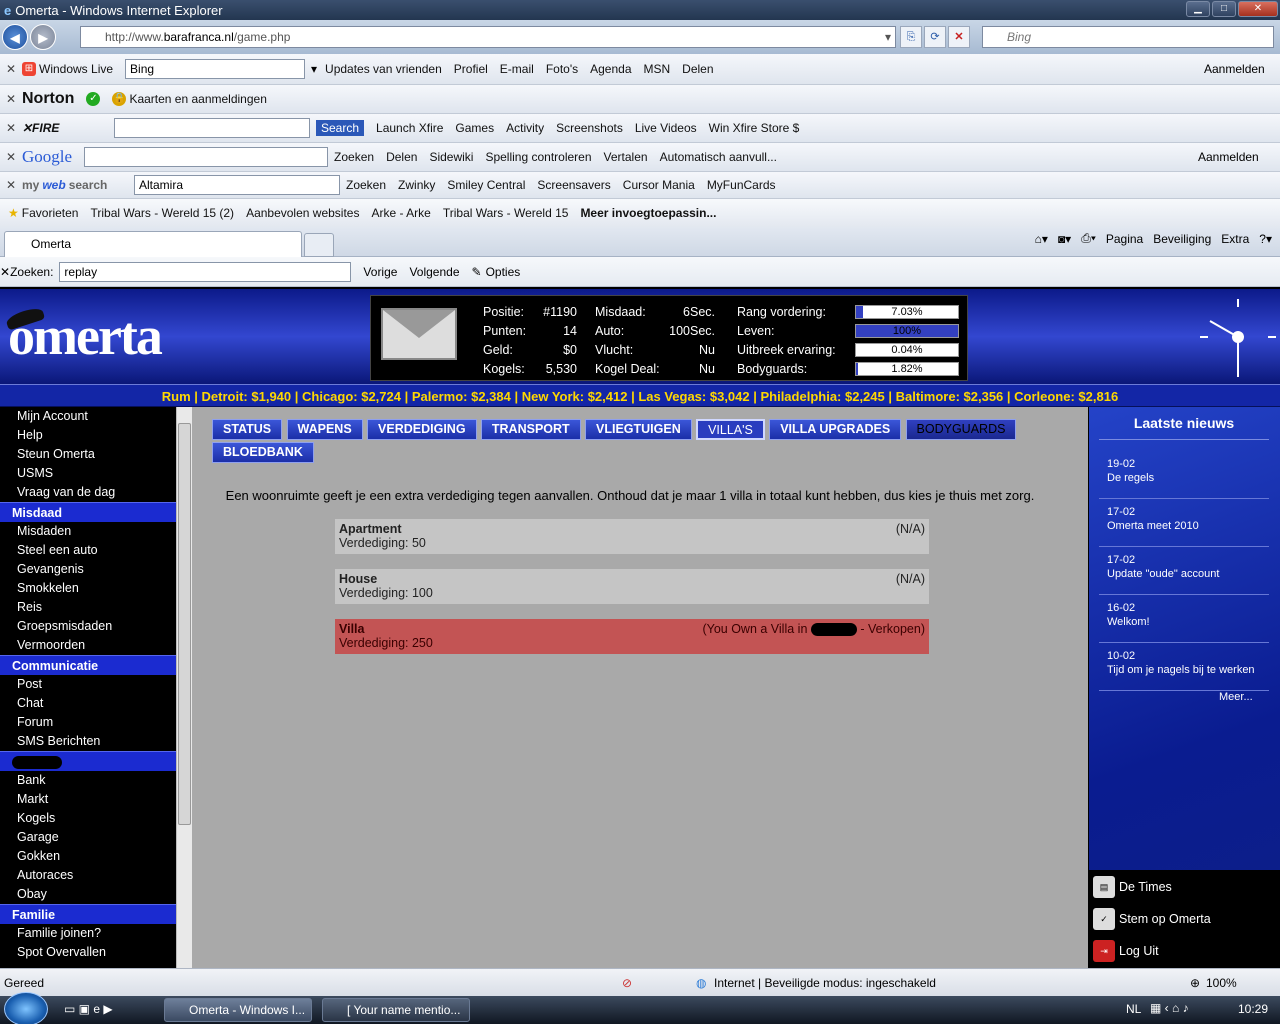 Image resolution: width=1280 pixels, height=1024 pixels. What do you see at coordinates (88, 933) in the screenshot?
I see `menu-item: Familie joinen?` at bounding box center [88, 933].